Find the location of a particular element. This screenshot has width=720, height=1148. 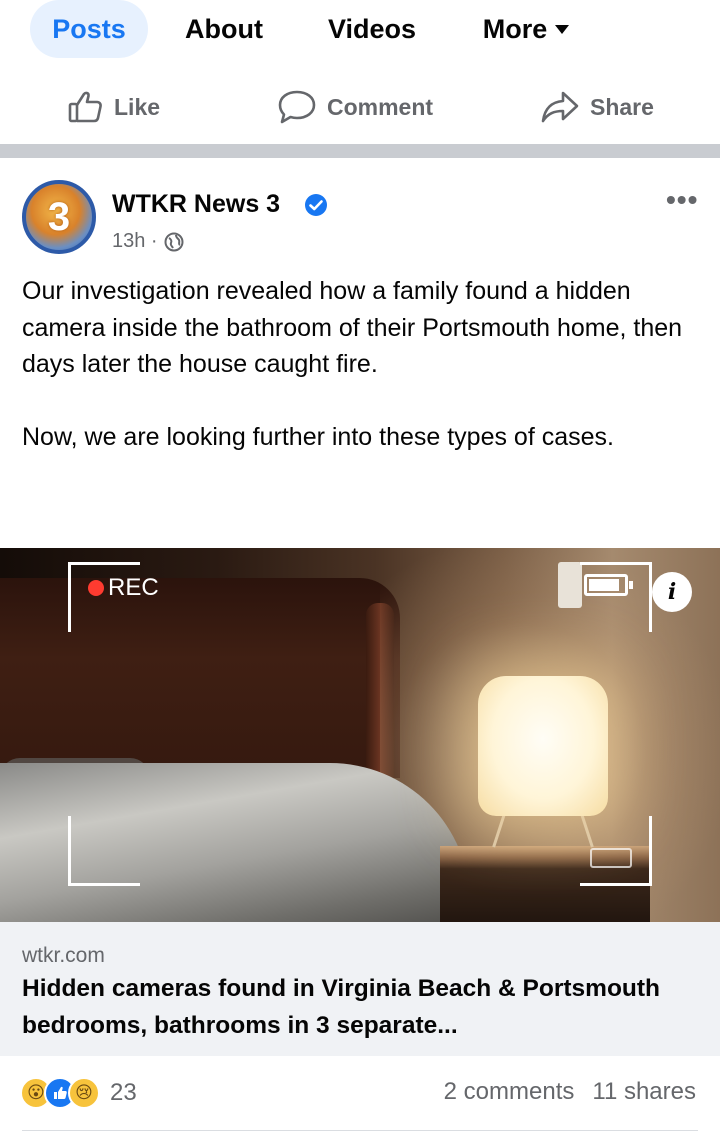

rec-indicator: REC is located at coordinates (123, 588).